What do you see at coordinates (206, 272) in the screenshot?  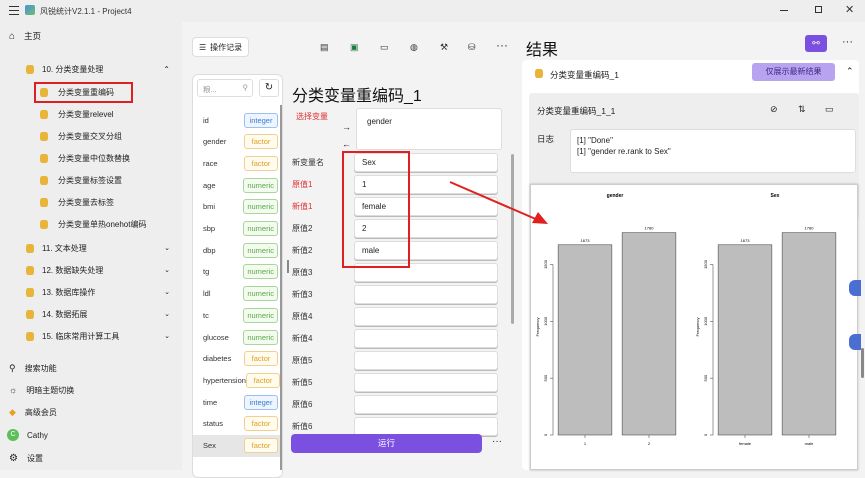 I see `variable-name: tg` at bounding box center [206, 272].